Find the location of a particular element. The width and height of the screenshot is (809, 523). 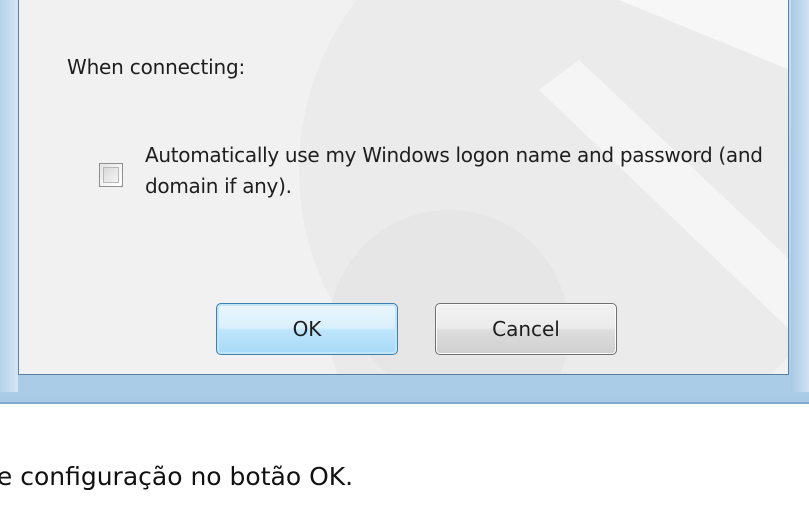

caption-text-line: de configuração no botão OK. is located at coordinates (404, 482).